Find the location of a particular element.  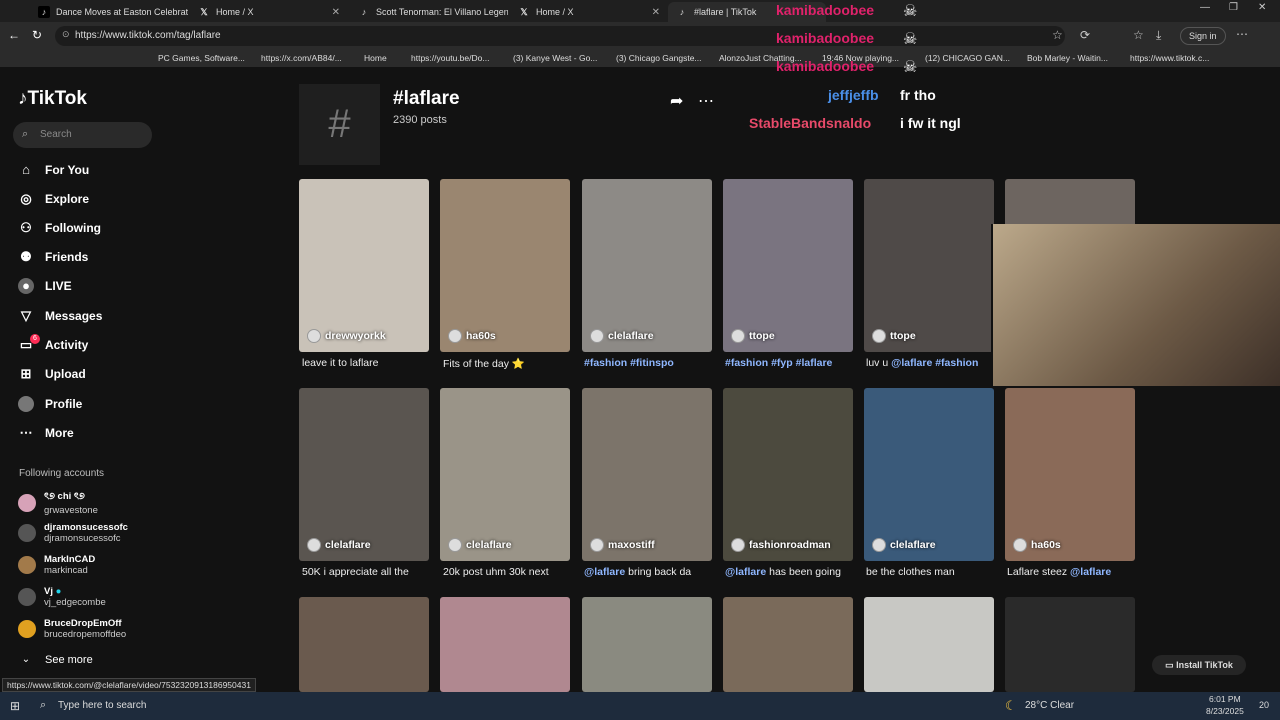

chat-username: kamibadoobee is located at coordinates (825, 66).